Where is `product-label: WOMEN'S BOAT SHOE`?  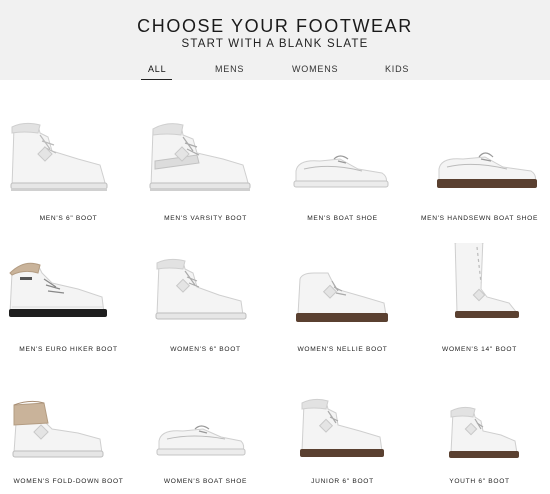 product-label: WOMEN'S BOAT SHOE is located at coordinates (205, 481).